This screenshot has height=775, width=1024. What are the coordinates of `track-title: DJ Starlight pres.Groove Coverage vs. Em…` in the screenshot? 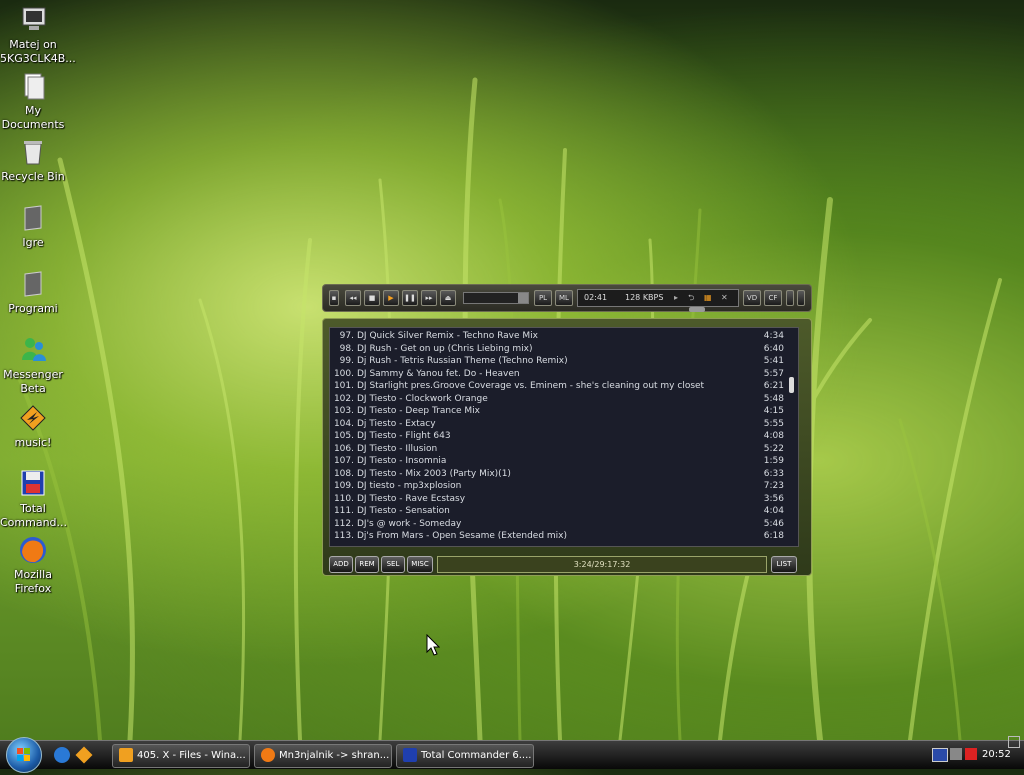 It's located at (531, 386).